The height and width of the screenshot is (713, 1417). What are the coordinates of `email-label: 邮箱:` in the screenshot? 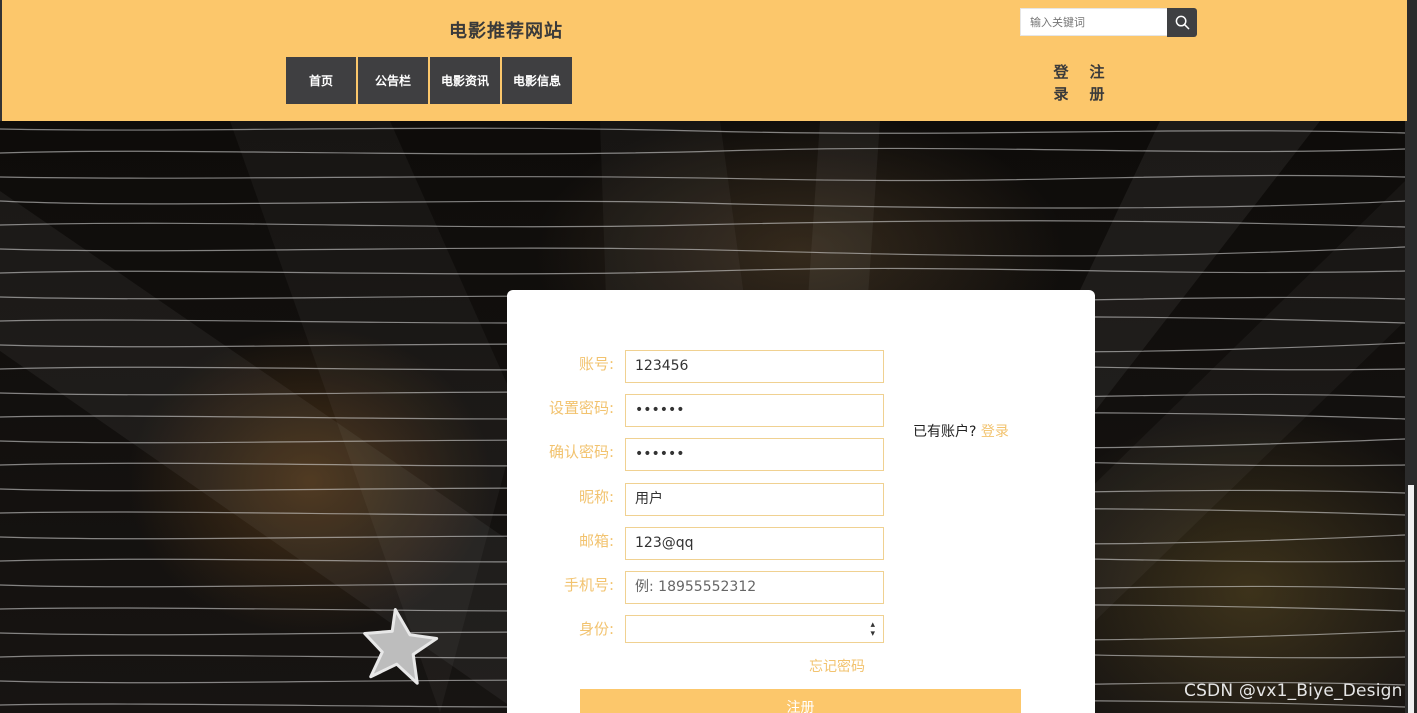 It's located at (596, 541).